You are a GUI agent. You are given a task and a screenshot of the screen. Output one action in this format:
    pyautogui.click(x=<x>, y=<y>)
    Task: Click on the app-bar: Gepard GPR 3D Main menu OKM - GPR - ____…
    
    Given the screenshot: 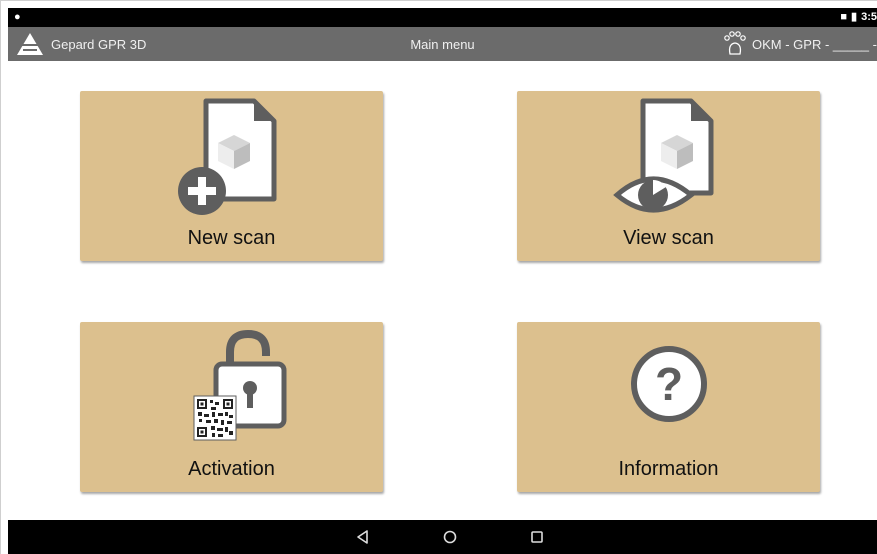 What is the action you would take?
    pyautogui.click(x=442, y=44)
    